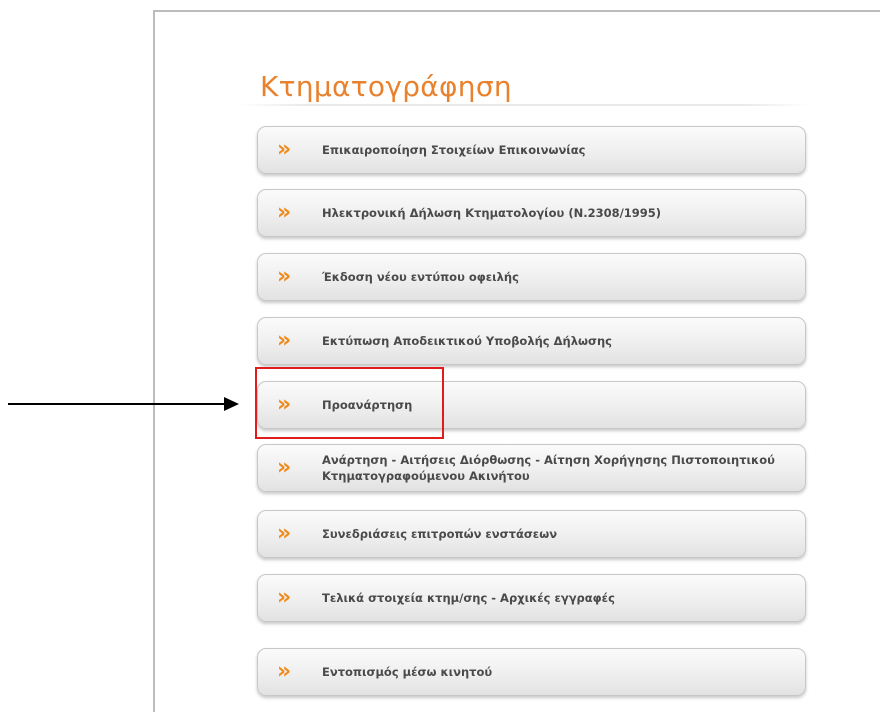  I want to click on menu-item-label: Επικαιροποίηση Στοιχείων Επικοινωνίας, so click(454, 150).